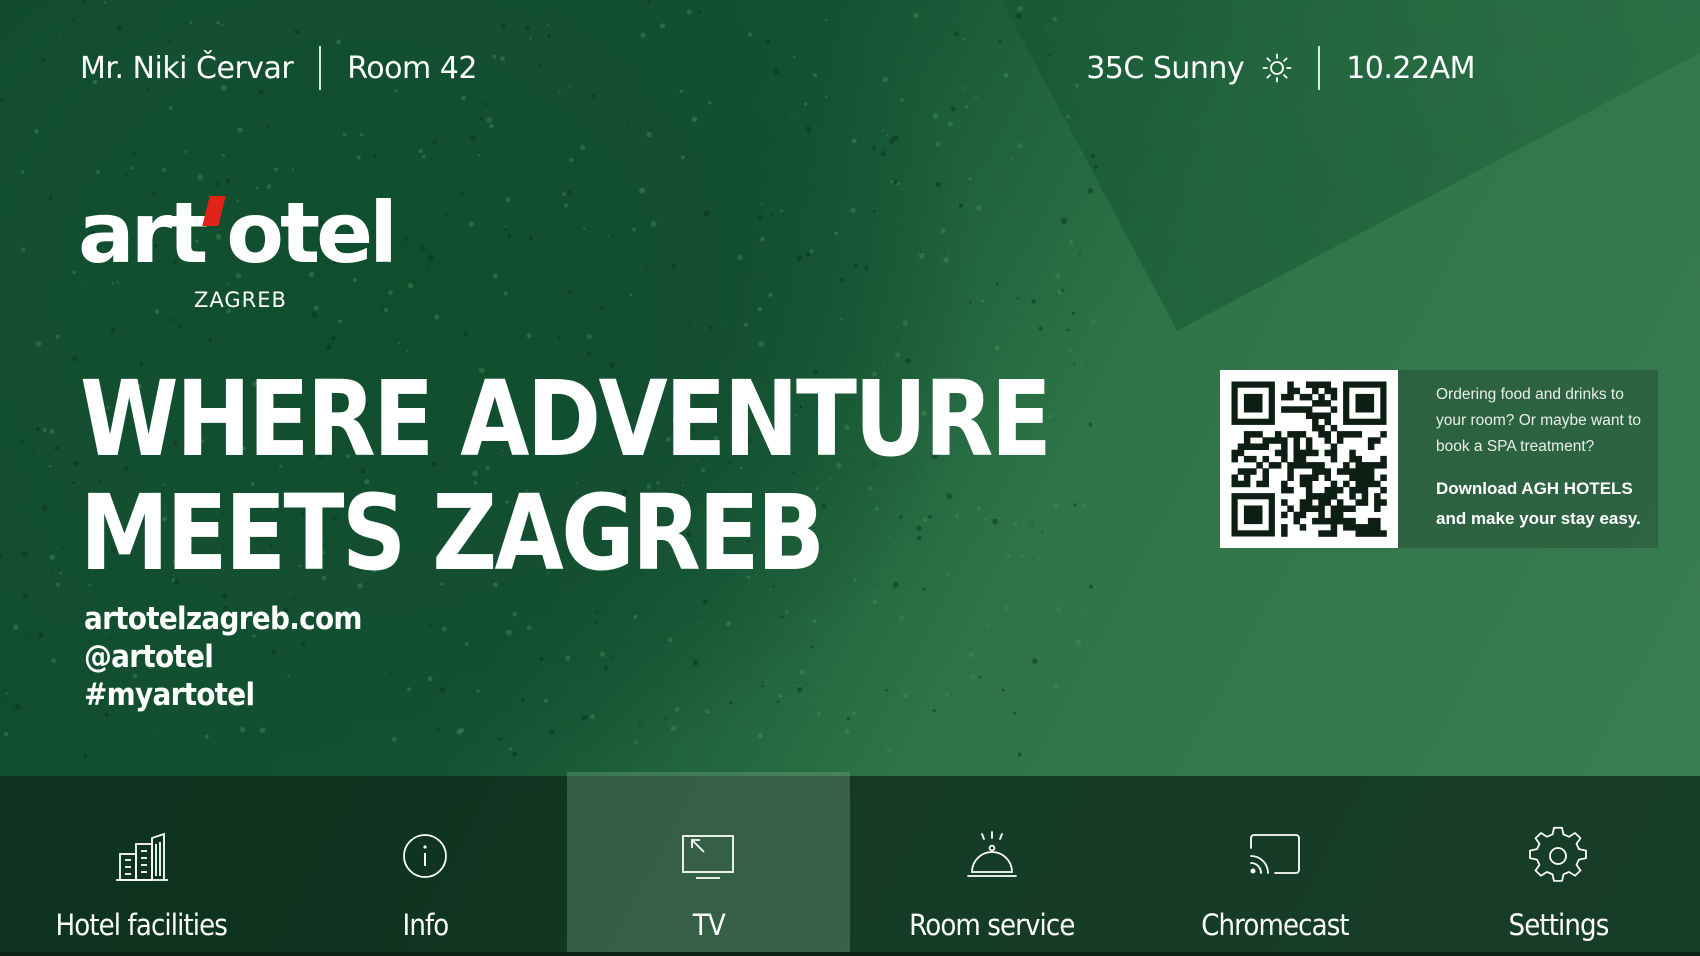  I want to click on bottom-edge, so click(850, 954).